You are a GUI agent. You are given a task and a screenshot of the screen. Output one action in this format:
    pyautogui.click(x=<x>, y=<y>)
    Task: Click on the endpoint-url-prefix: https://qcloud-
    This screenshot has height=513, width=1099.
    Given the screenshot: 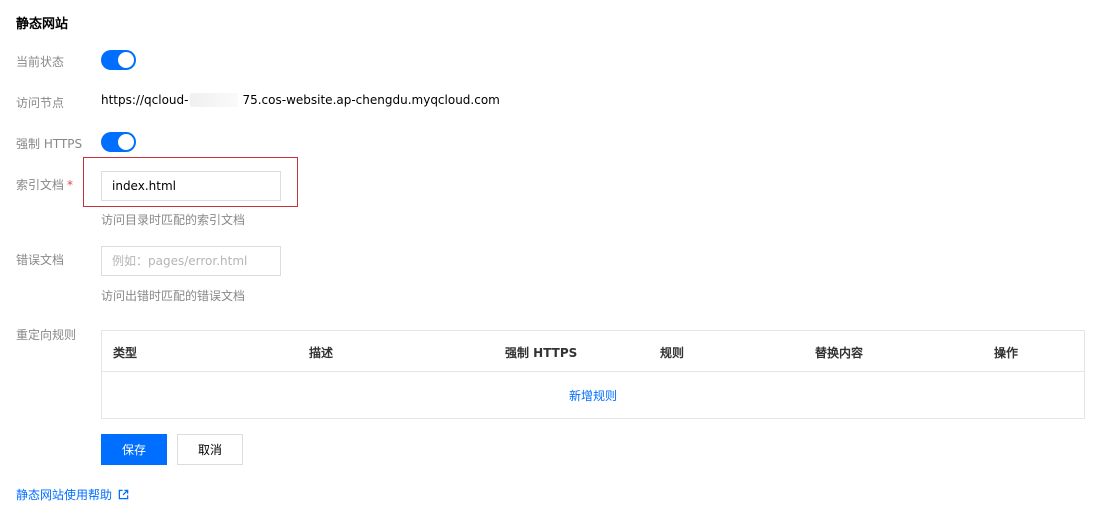 What is the action you would take?
    pyautogui.click(x=145, y=100)
    